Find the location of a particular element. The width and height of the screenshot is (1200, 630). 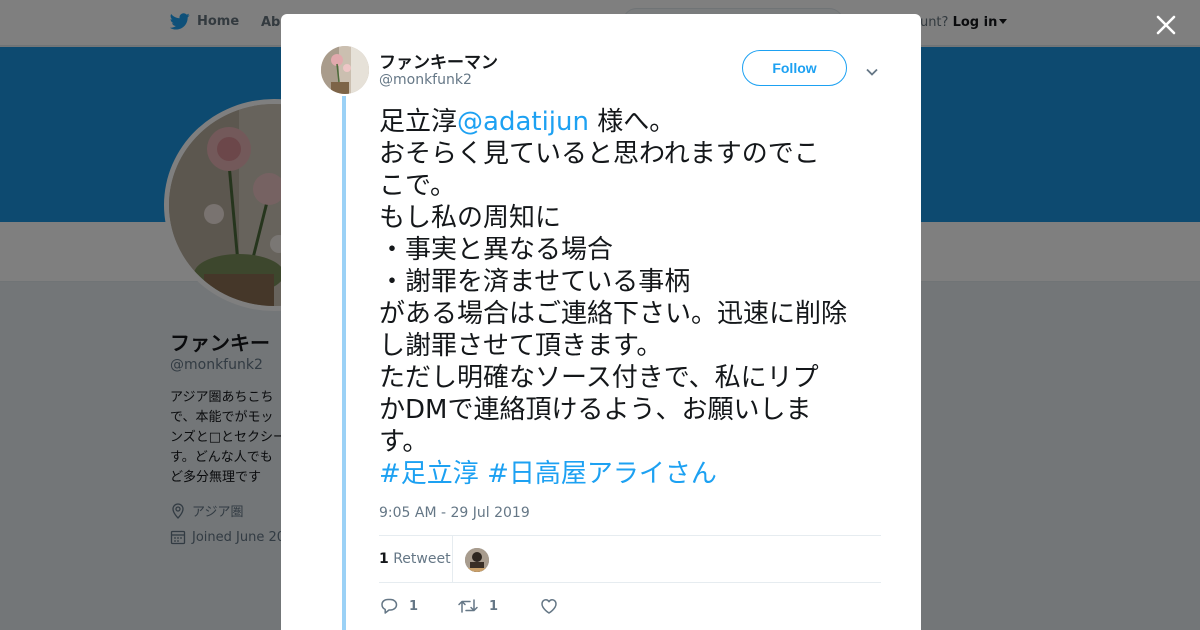

retweet-stat: 1 Retweet is located at coordinates (415, 559).